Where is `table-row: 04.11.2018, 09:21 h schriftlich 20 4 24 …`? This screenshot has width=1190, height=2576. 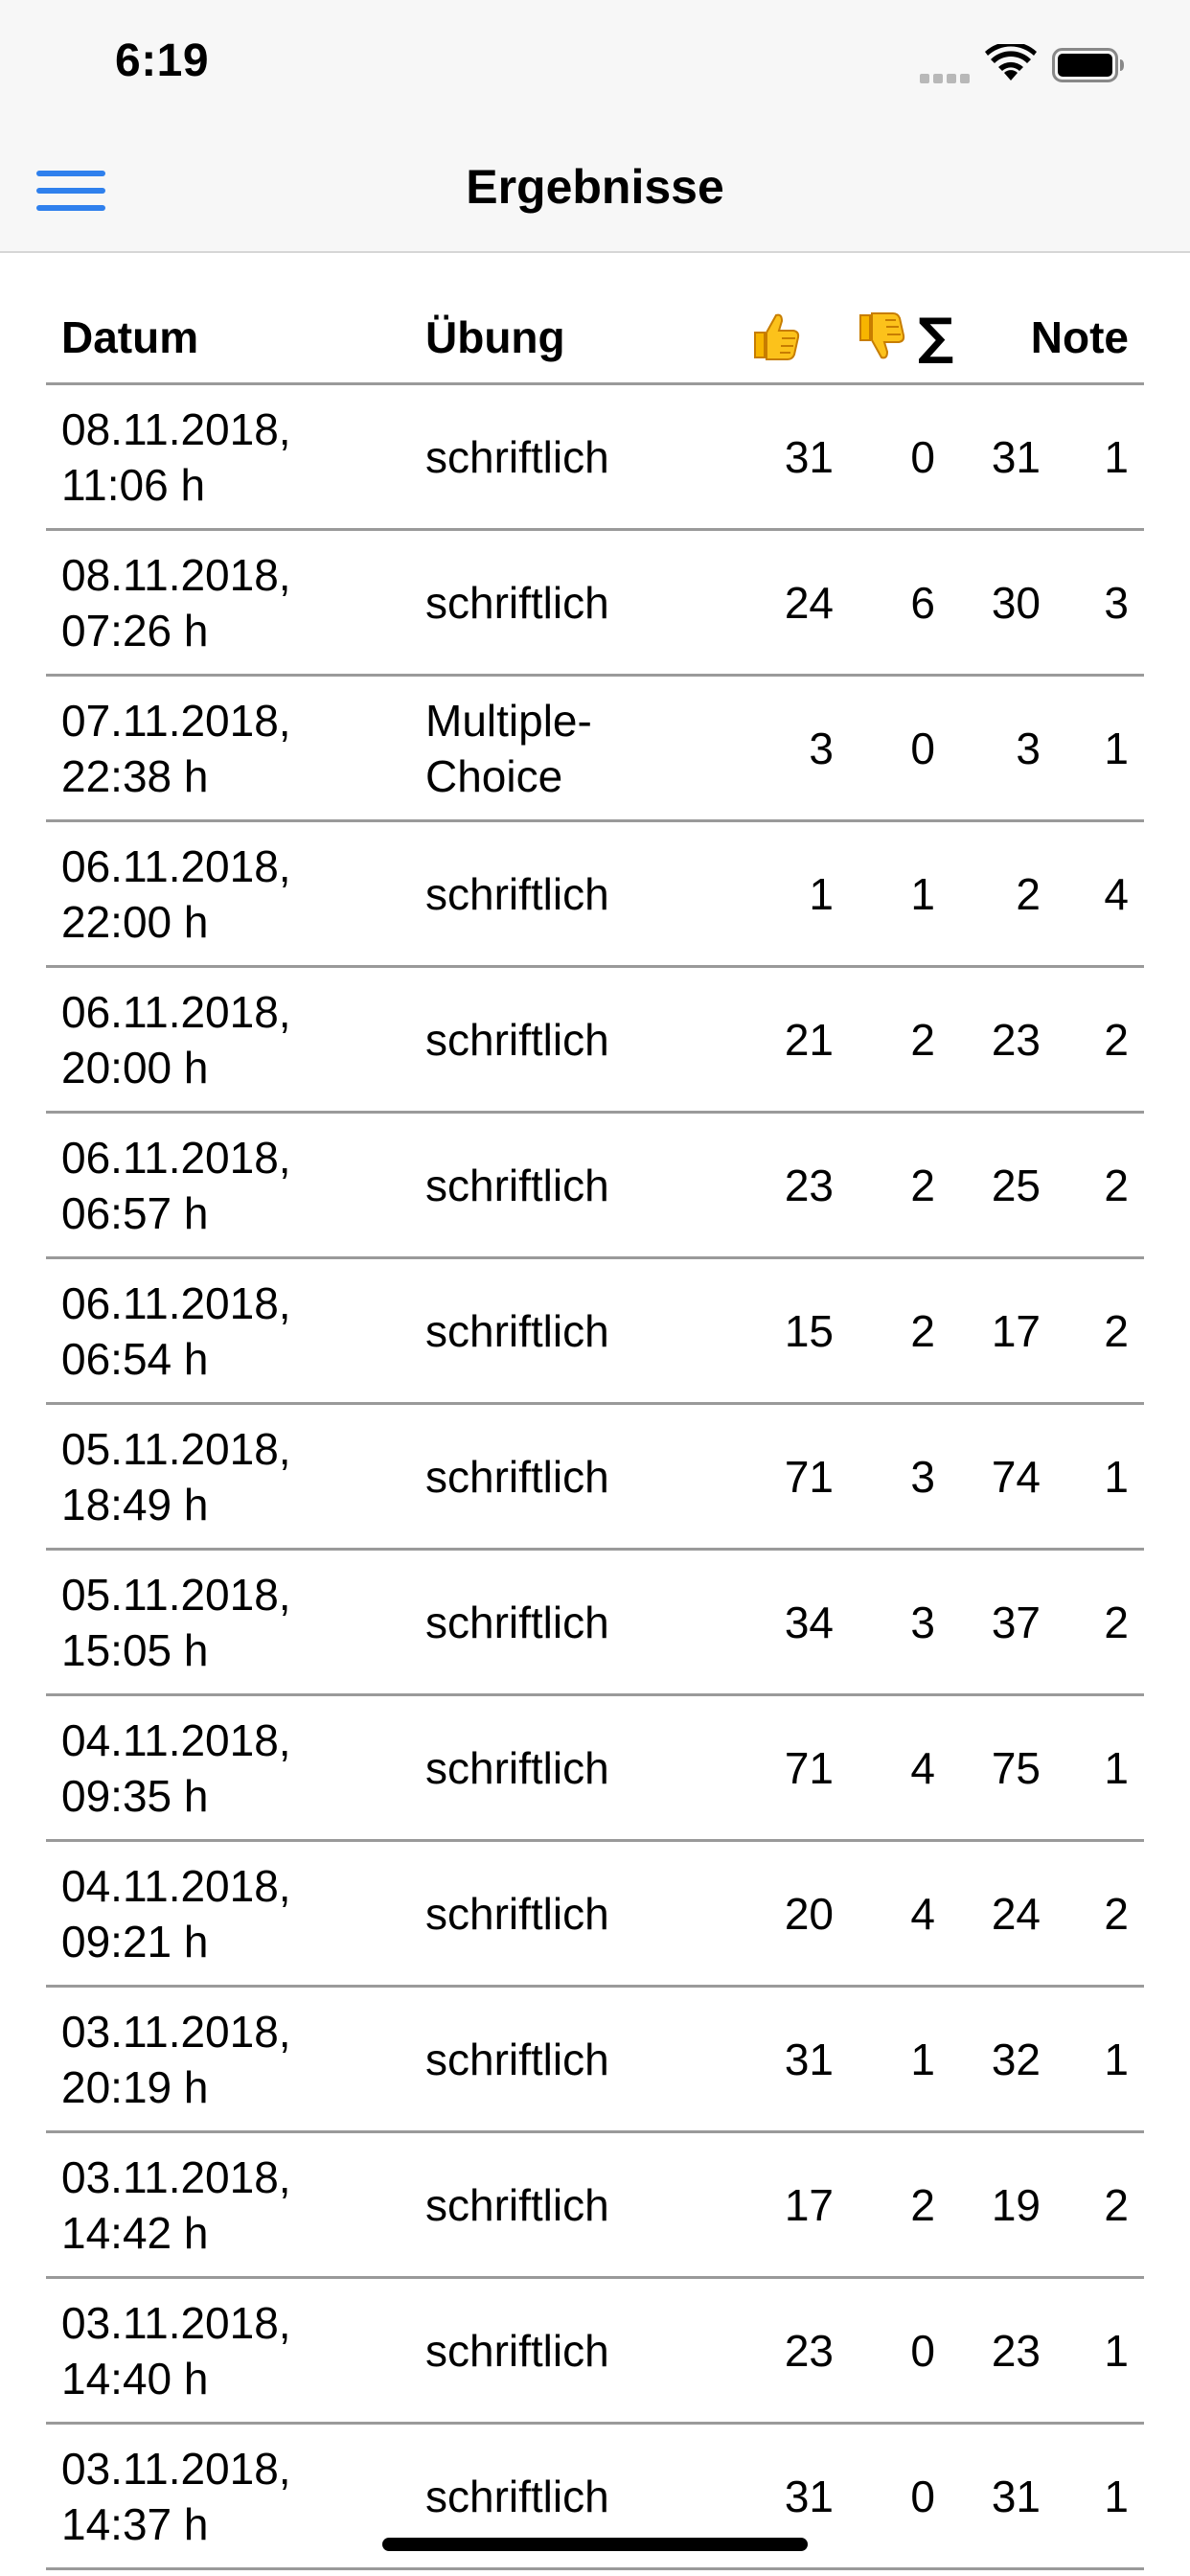
table-row: 04.11.2018, 09:21 h schriftlich 20 4 24 … is located at coordinates (595, 1915).